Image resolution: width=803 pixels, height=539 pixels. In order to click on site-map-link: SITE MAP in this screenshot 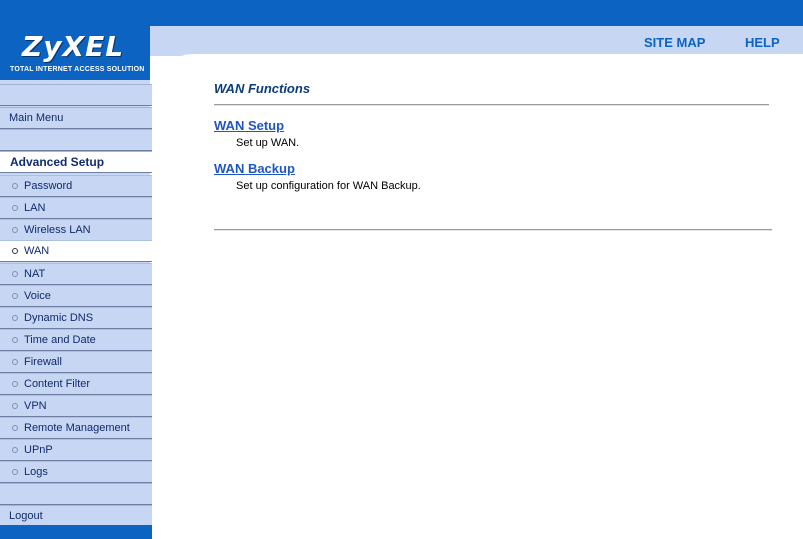, I will do `click(674, 42)`.